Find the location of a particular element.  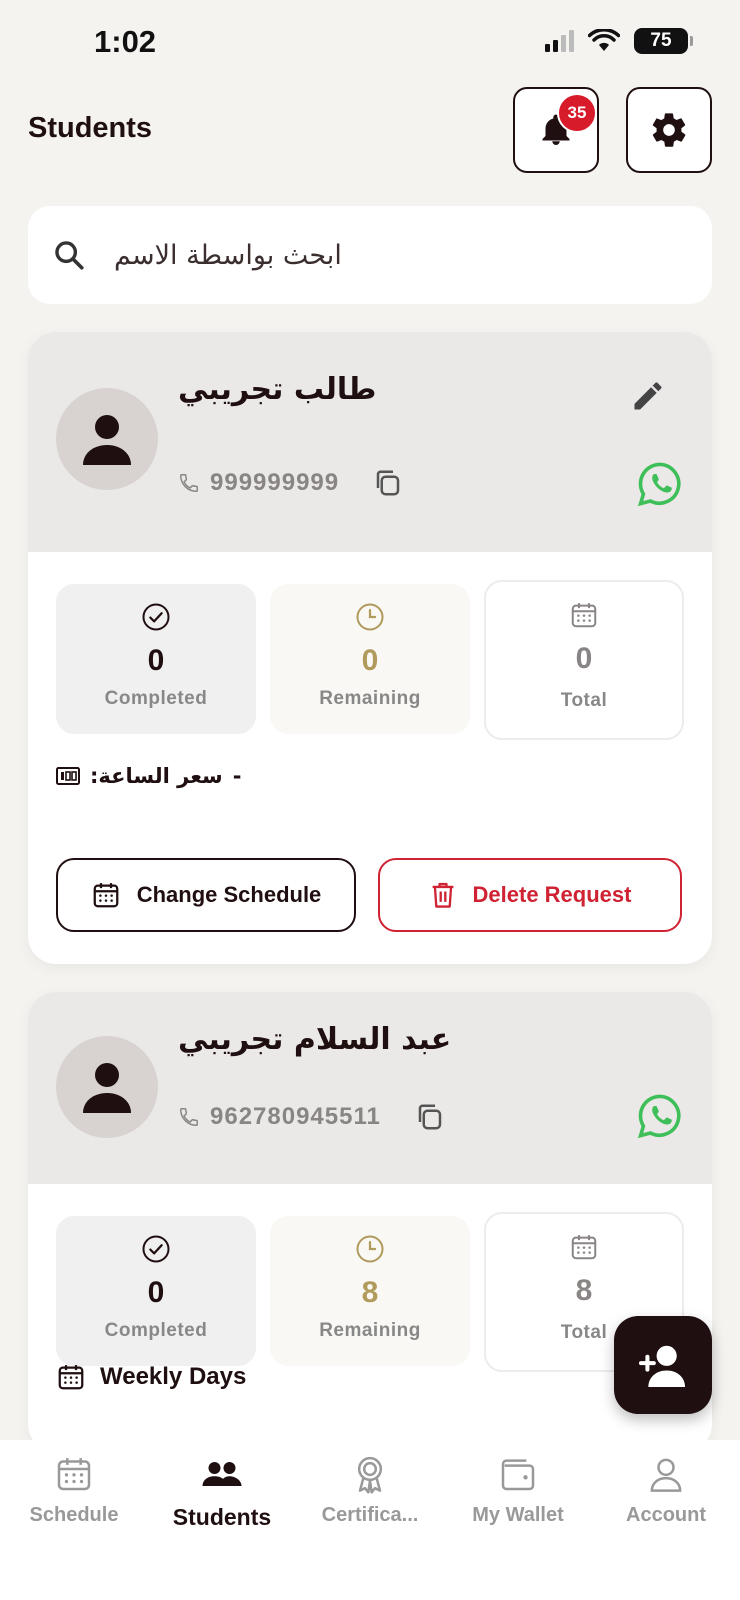

status-icons: 75 is located at coordinates (619, 41).